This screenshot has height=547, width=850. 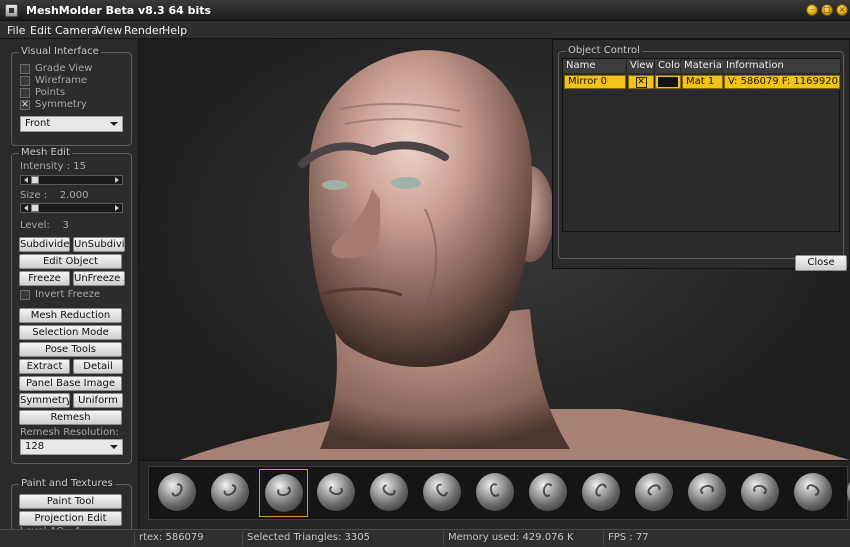 I want to click on menu-edit: Edit, so click(x=40, y=30).